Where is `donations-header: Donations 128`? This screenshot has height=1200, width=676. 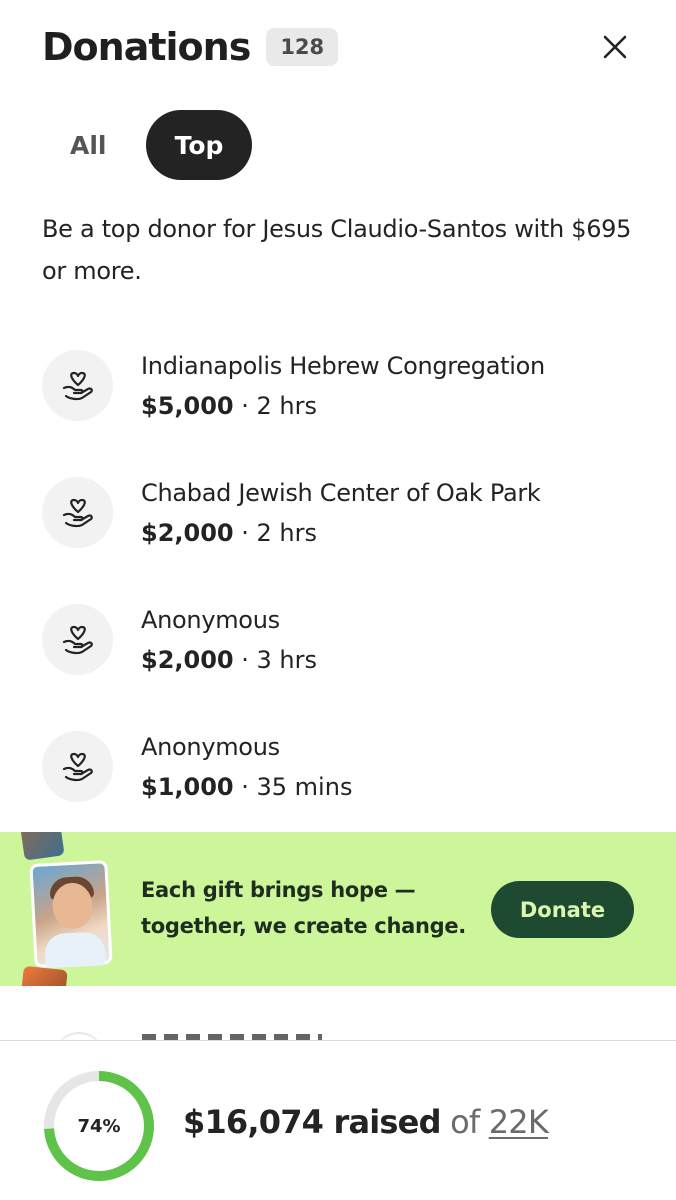
donations-header: Donations 128 is located at coordinates (339, 47).